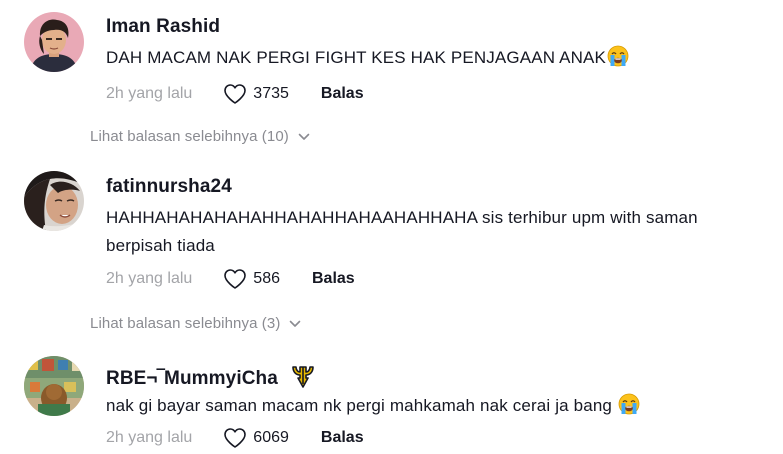 This screenshot has width=783, height=454. I want to click on view-more-replies-button: Lihat balasan selebihnya (3), so click(195, 323).